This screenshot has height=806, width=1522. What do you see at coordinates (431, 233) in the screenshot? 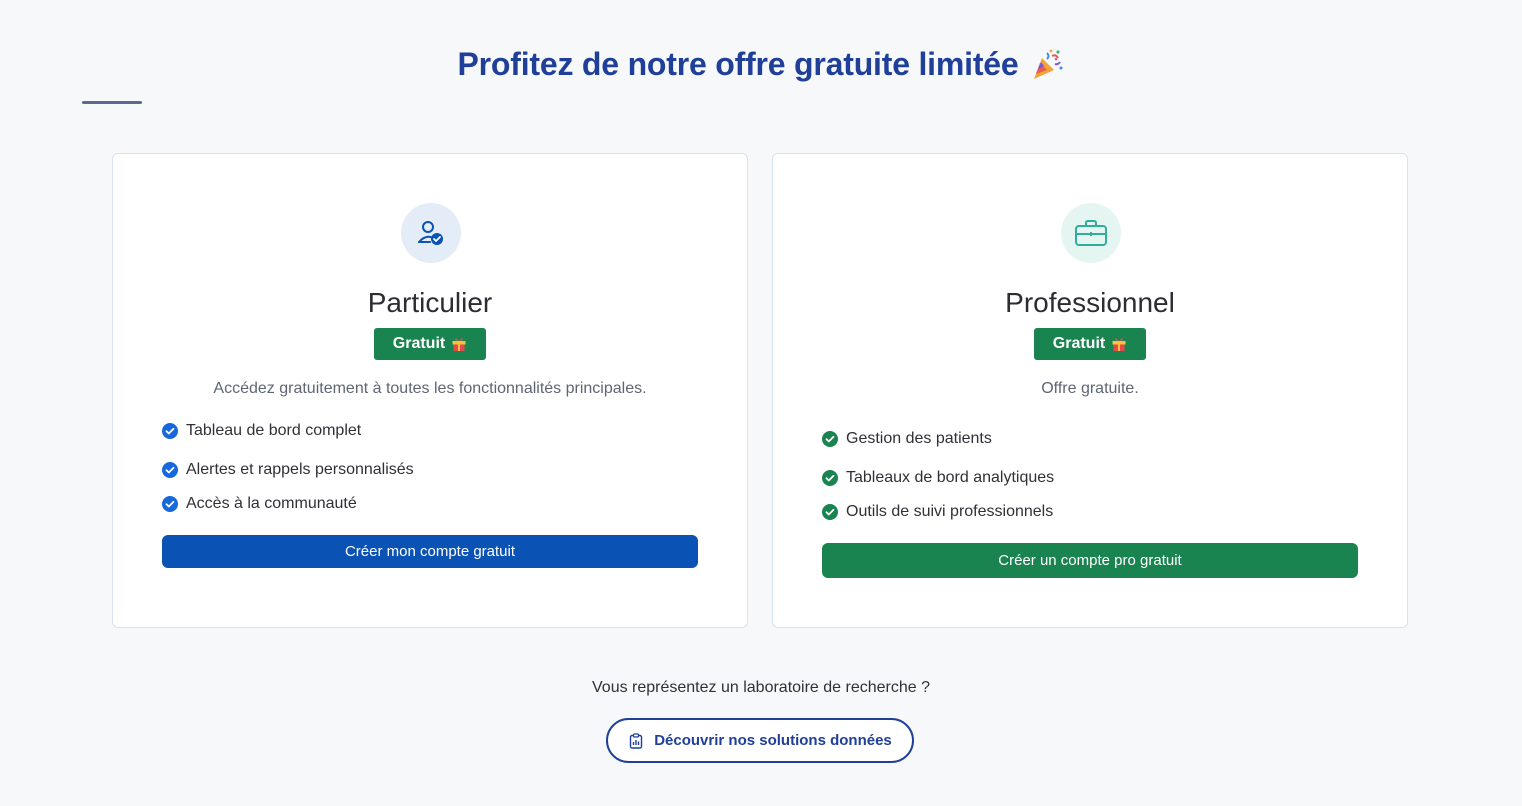
I see `user-check-icon` at bounding box center [431, 233].